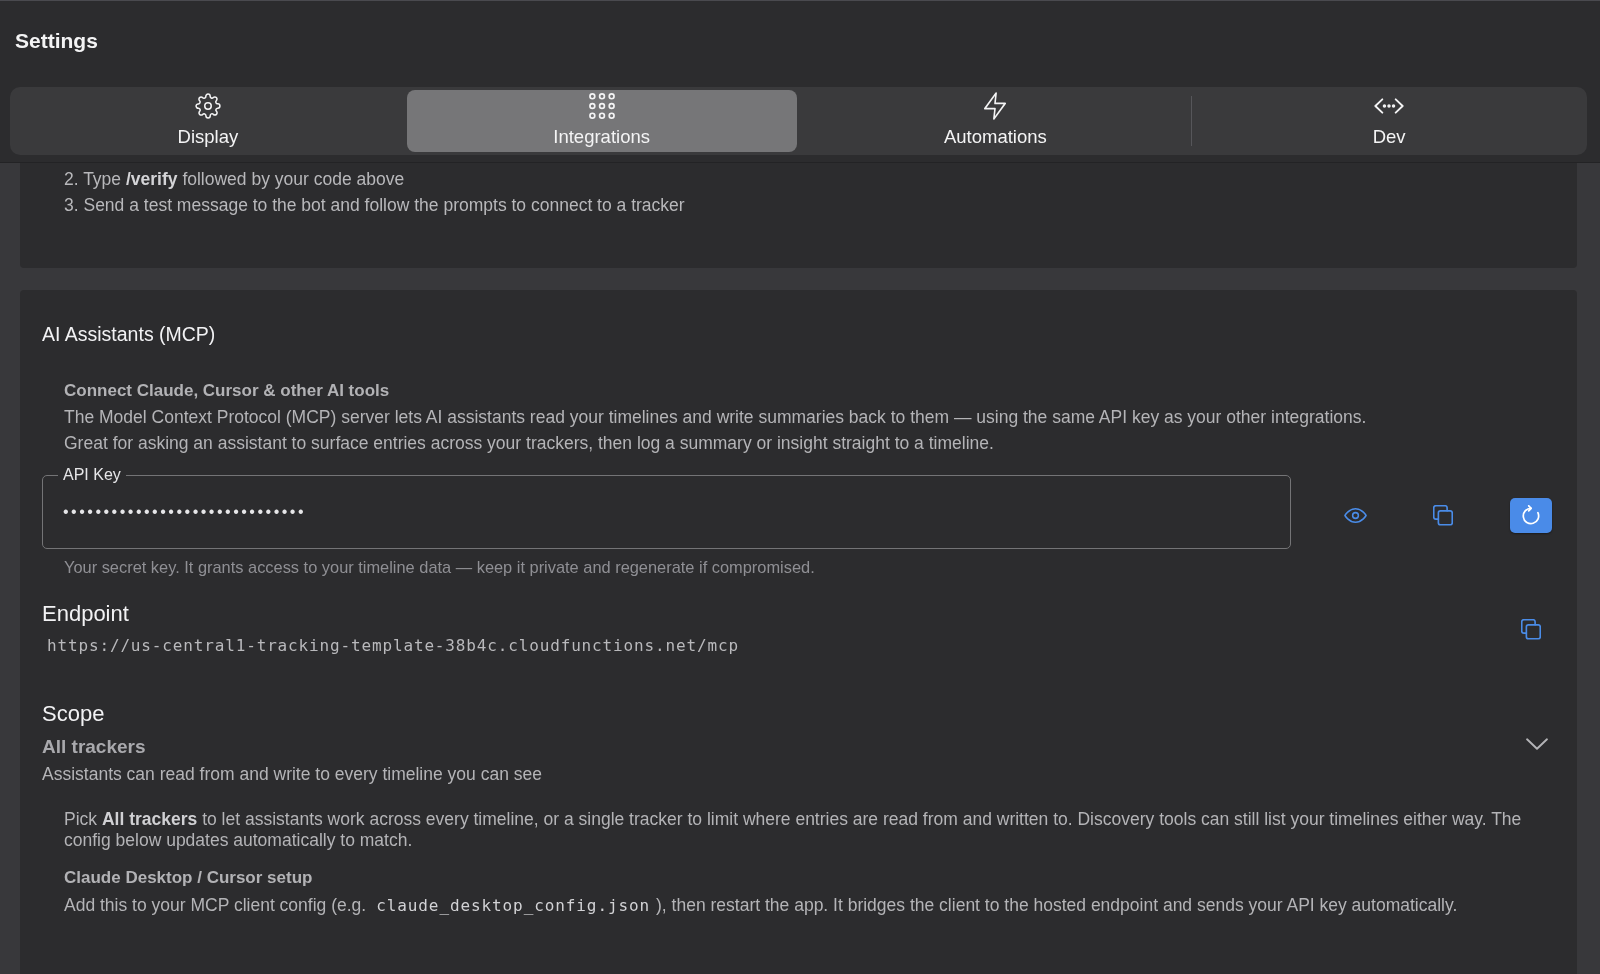 The height and width of the screenshot is (974, 1600). I want to click on tab: Dev, so click(1389, 121).